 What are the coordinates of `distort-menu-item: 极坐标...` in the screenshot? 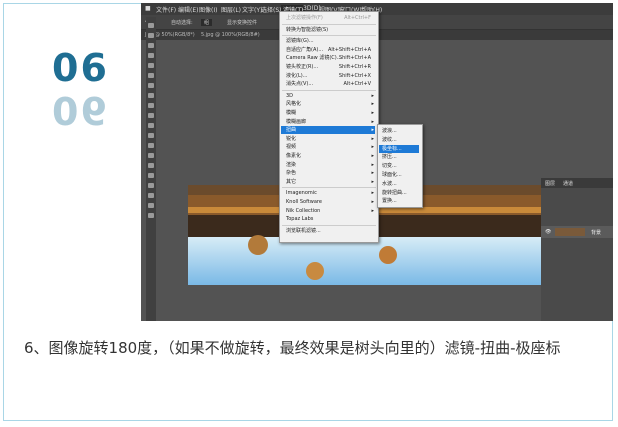 It's located at (399, 148).